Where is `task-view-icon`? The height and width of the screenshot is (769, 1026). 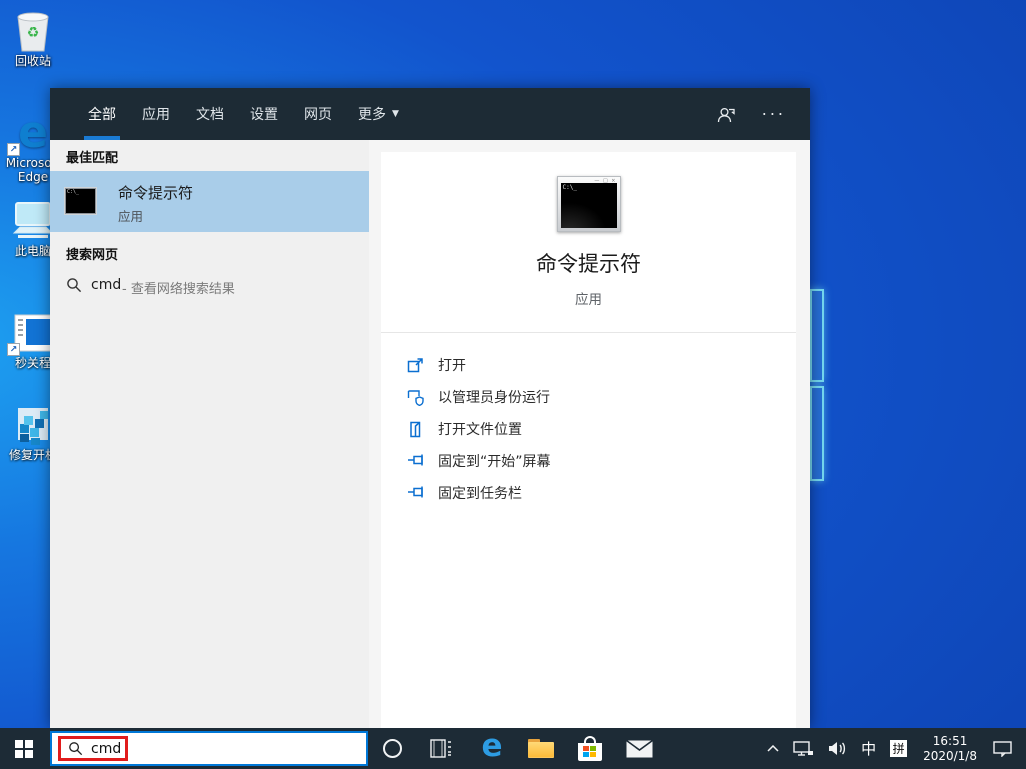 task-view-icon is located at coordinates (440, 748).